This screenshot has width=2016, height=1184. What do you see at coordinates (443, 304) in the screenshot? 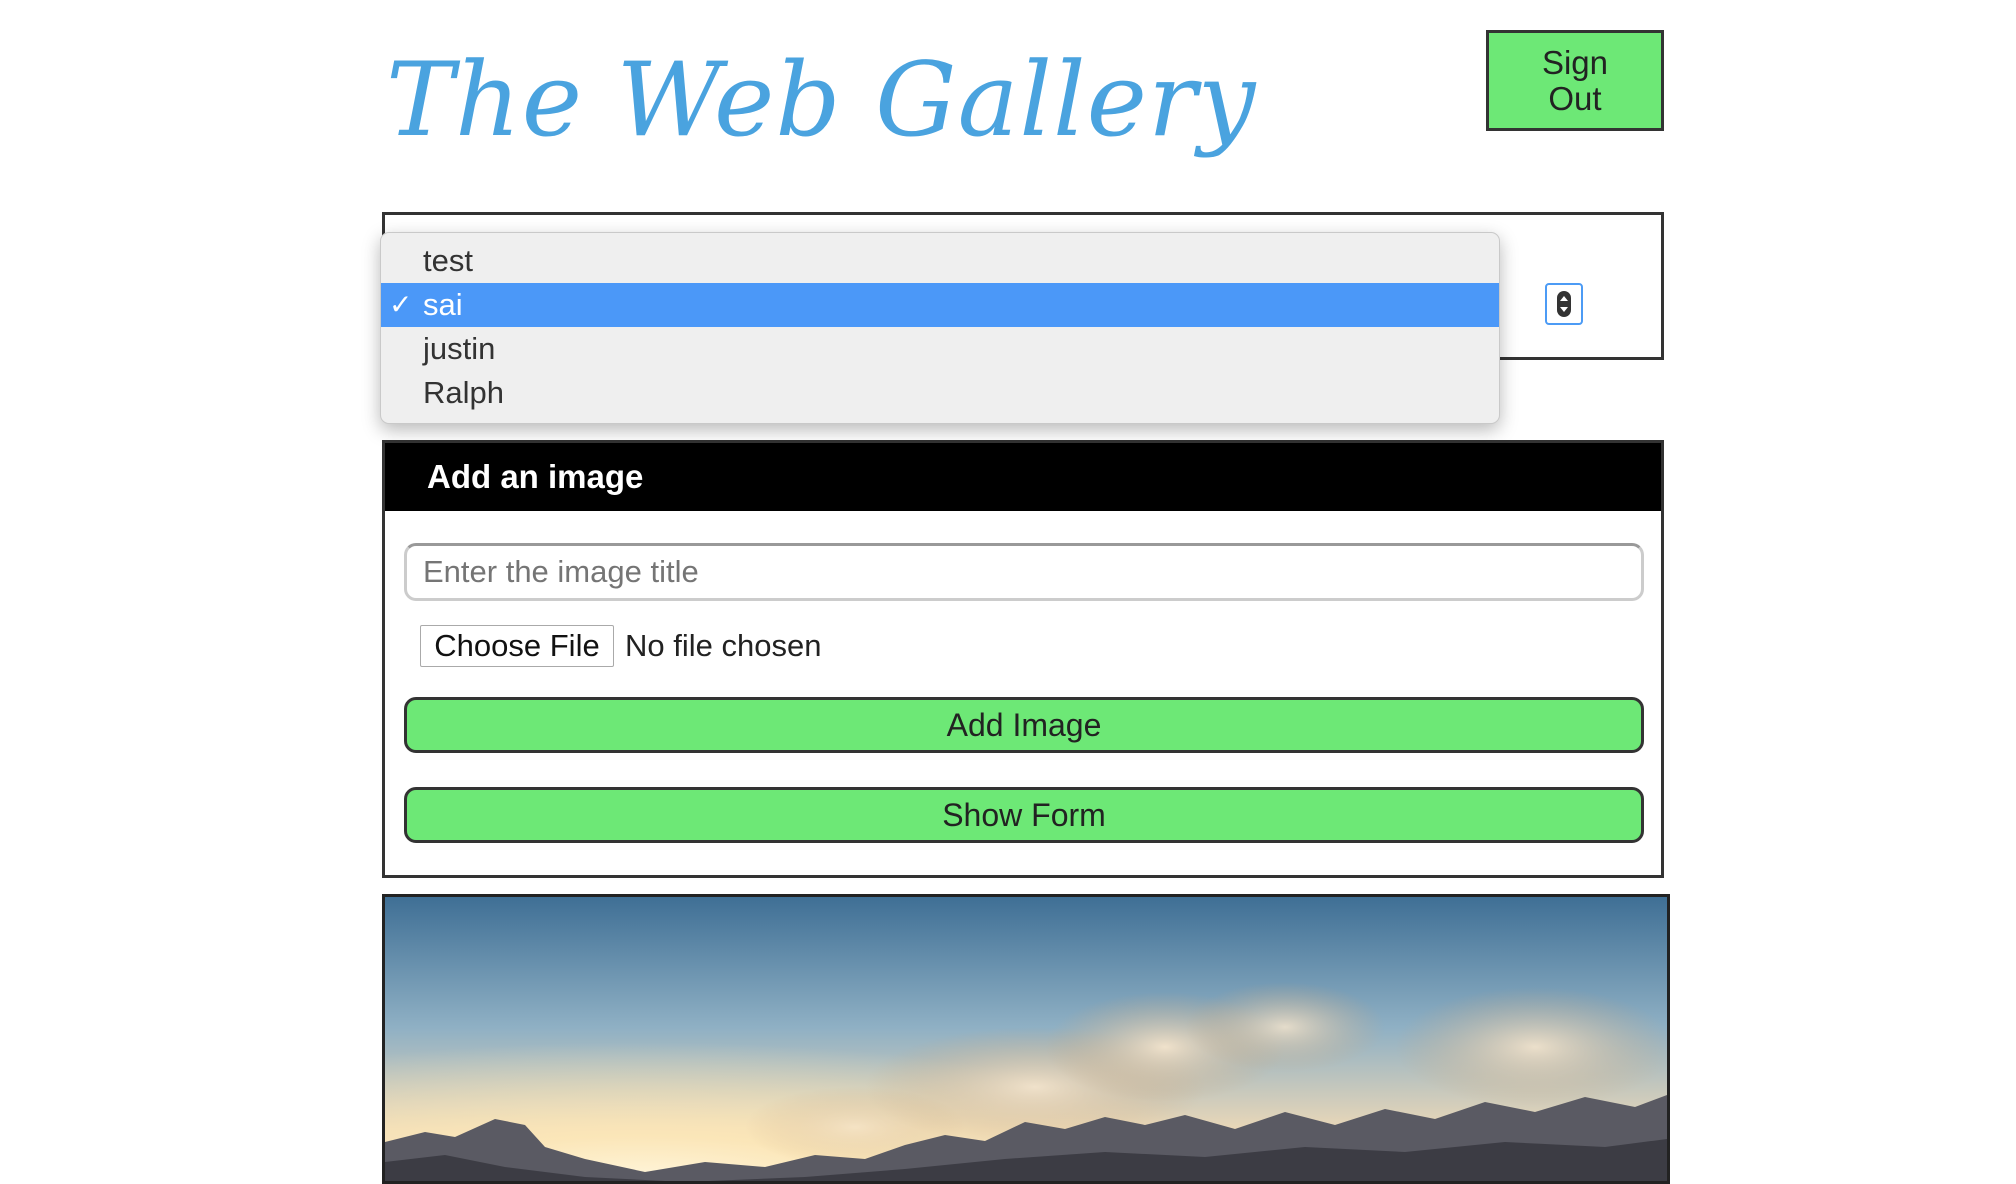
I see `option-label: sai` at bounding box center [443, 304].